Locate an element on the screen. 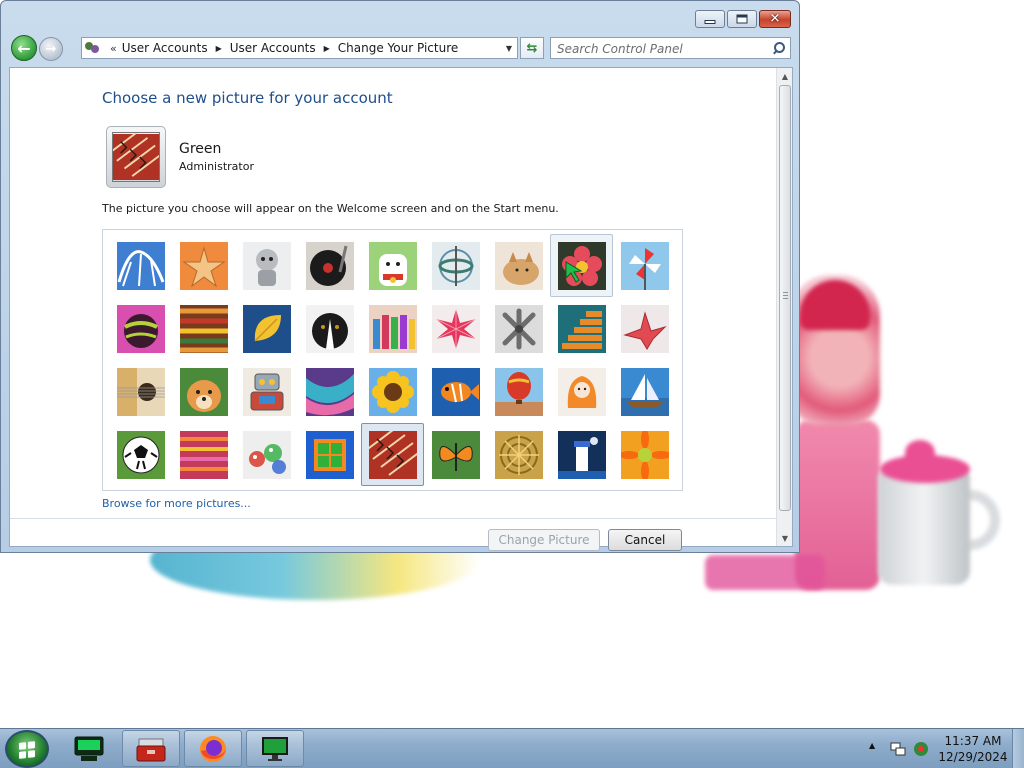 The height and width of the screenshot is (768, 1024). minimize-icon is located at coordinates (710, 22).